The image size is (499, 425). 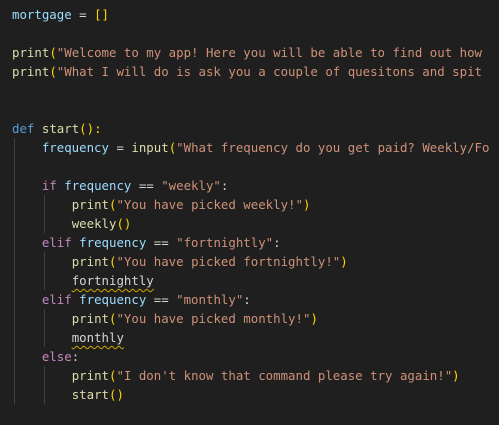 I want to click on code-line: print("You have picked monthly!"), so click(x=165, y=318).